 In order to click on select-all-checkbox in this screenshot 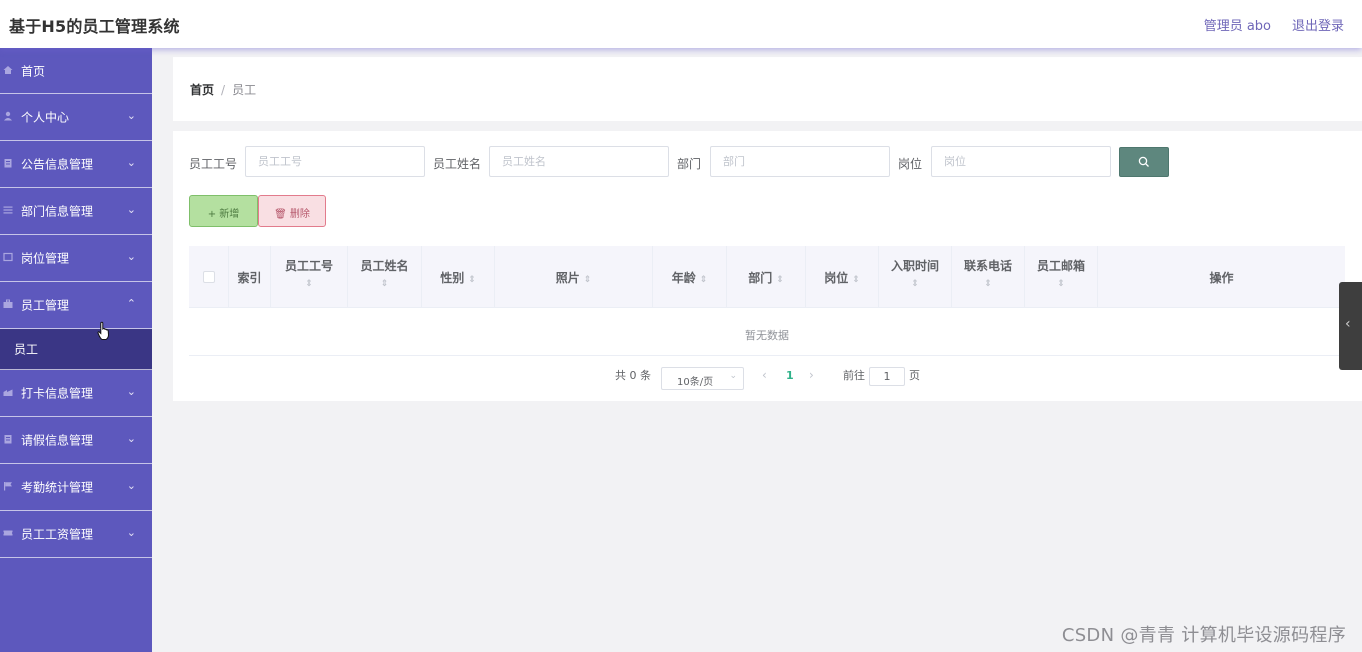, I will do `click(209, 277)`.